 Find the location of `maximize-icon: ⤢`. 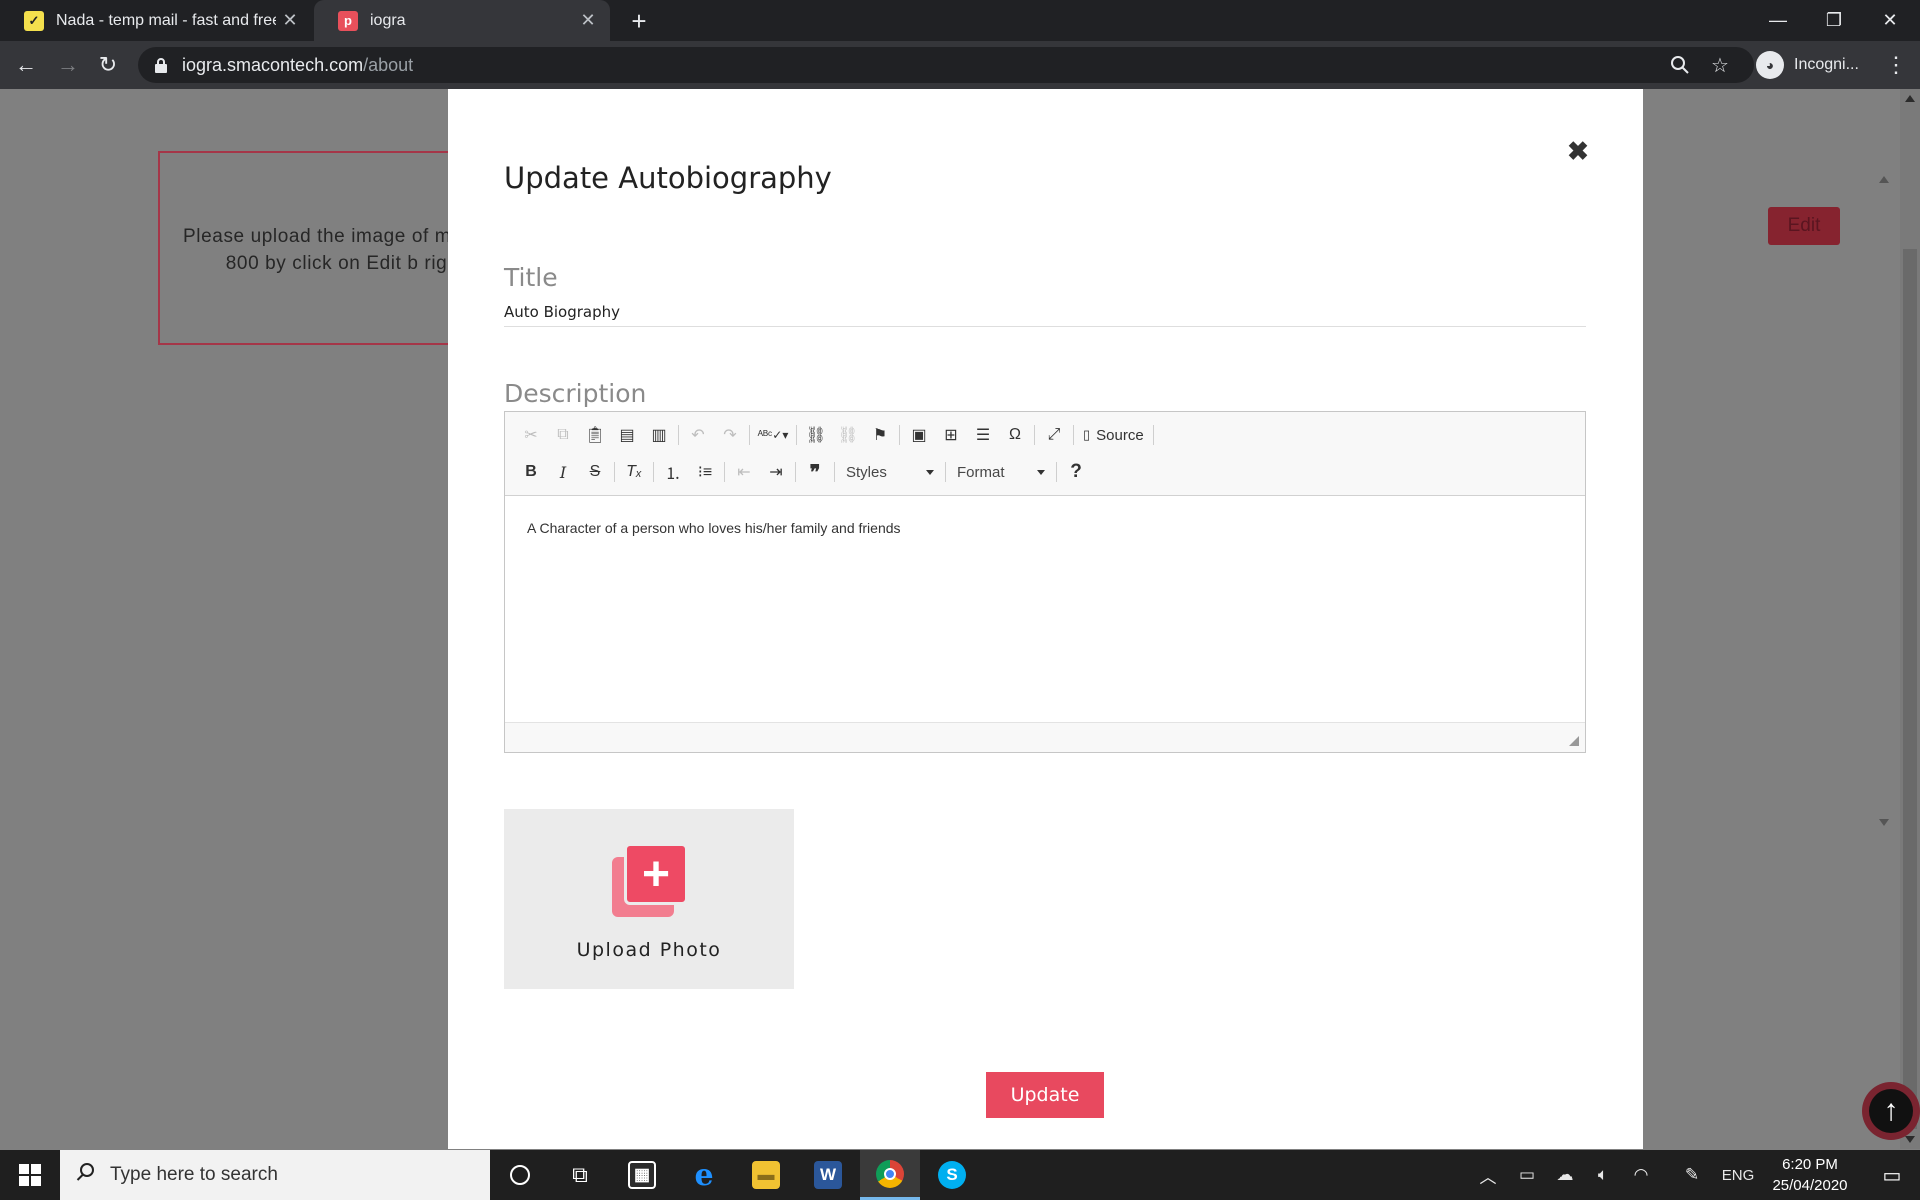

maximize-icon: ⤢ is located at coordinates (1054, 435).